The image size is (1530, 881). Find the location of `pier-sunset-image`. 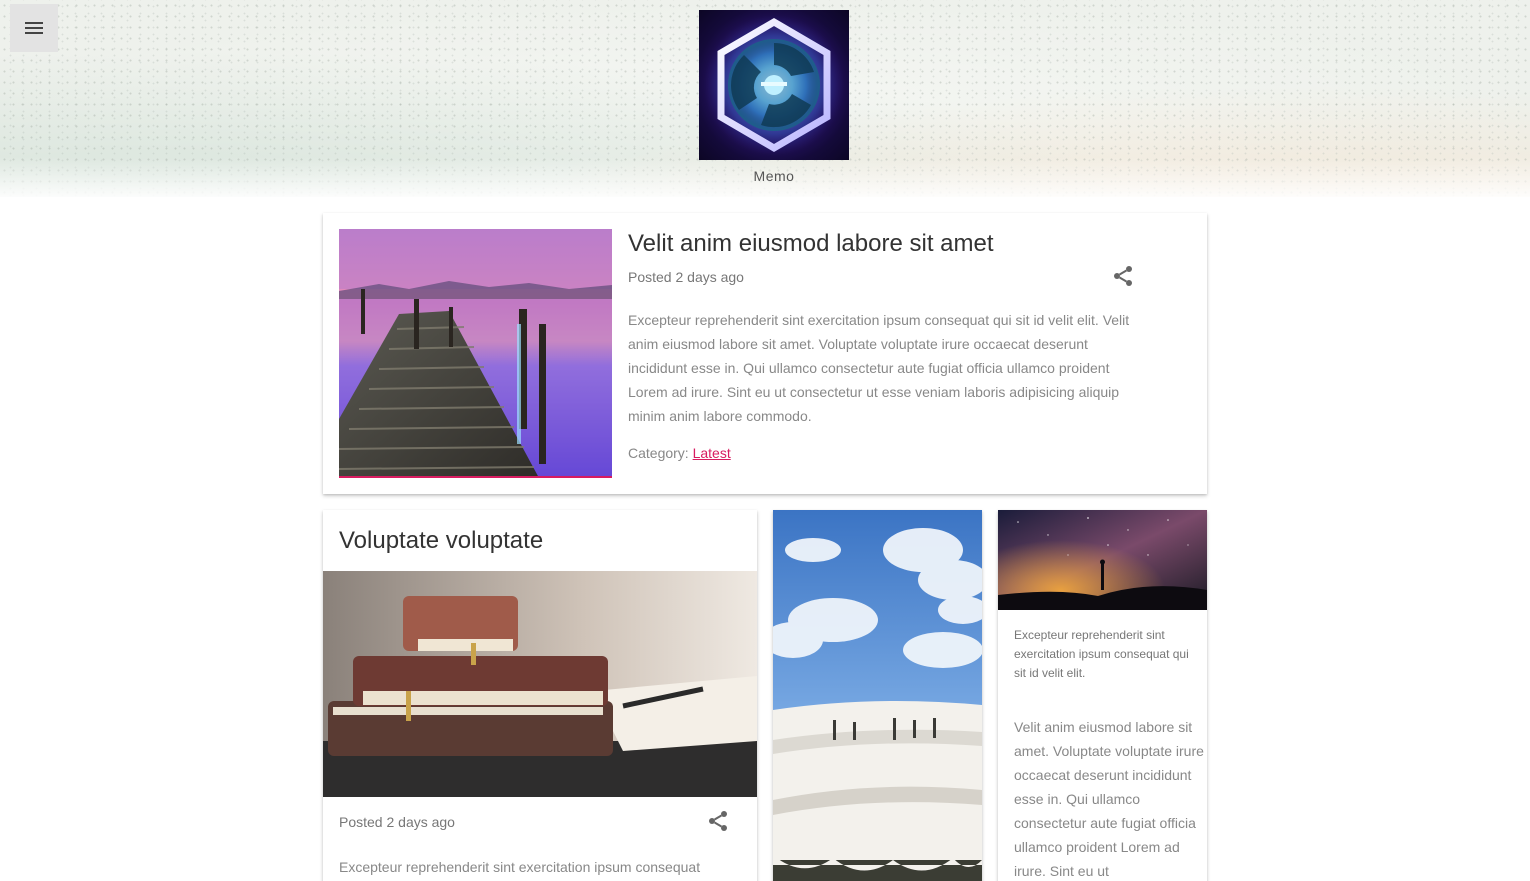

pier-sunset-image is located at coordinates (475, 352).